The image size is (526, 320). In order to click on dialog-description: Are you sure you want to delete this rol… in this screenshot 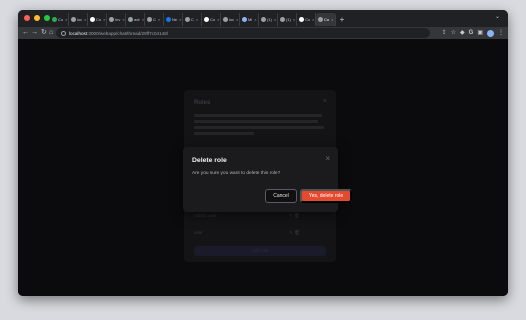, I will do `click(236, 173)`.